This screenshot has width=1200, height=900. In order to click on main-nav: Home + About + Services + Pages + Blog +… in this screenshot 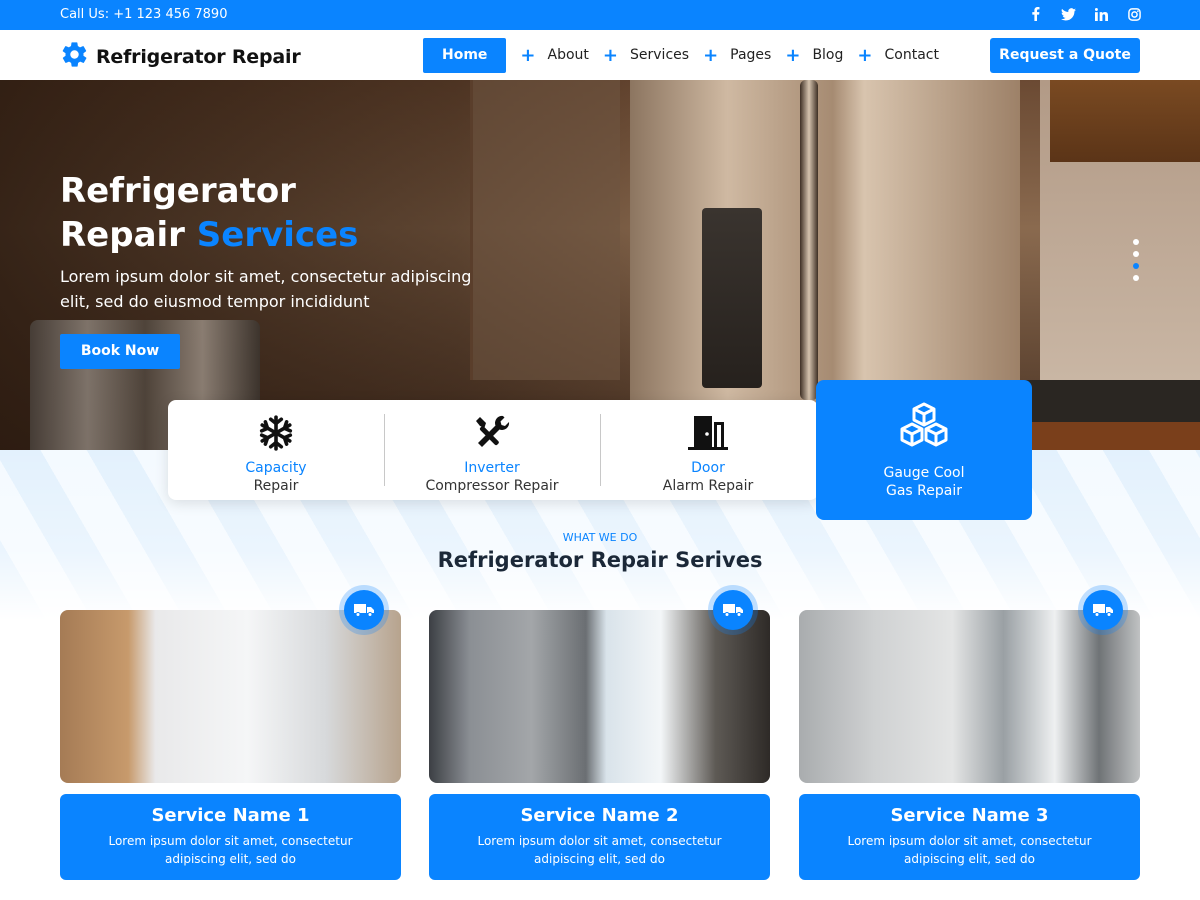, I will do `click(681, 55)`.